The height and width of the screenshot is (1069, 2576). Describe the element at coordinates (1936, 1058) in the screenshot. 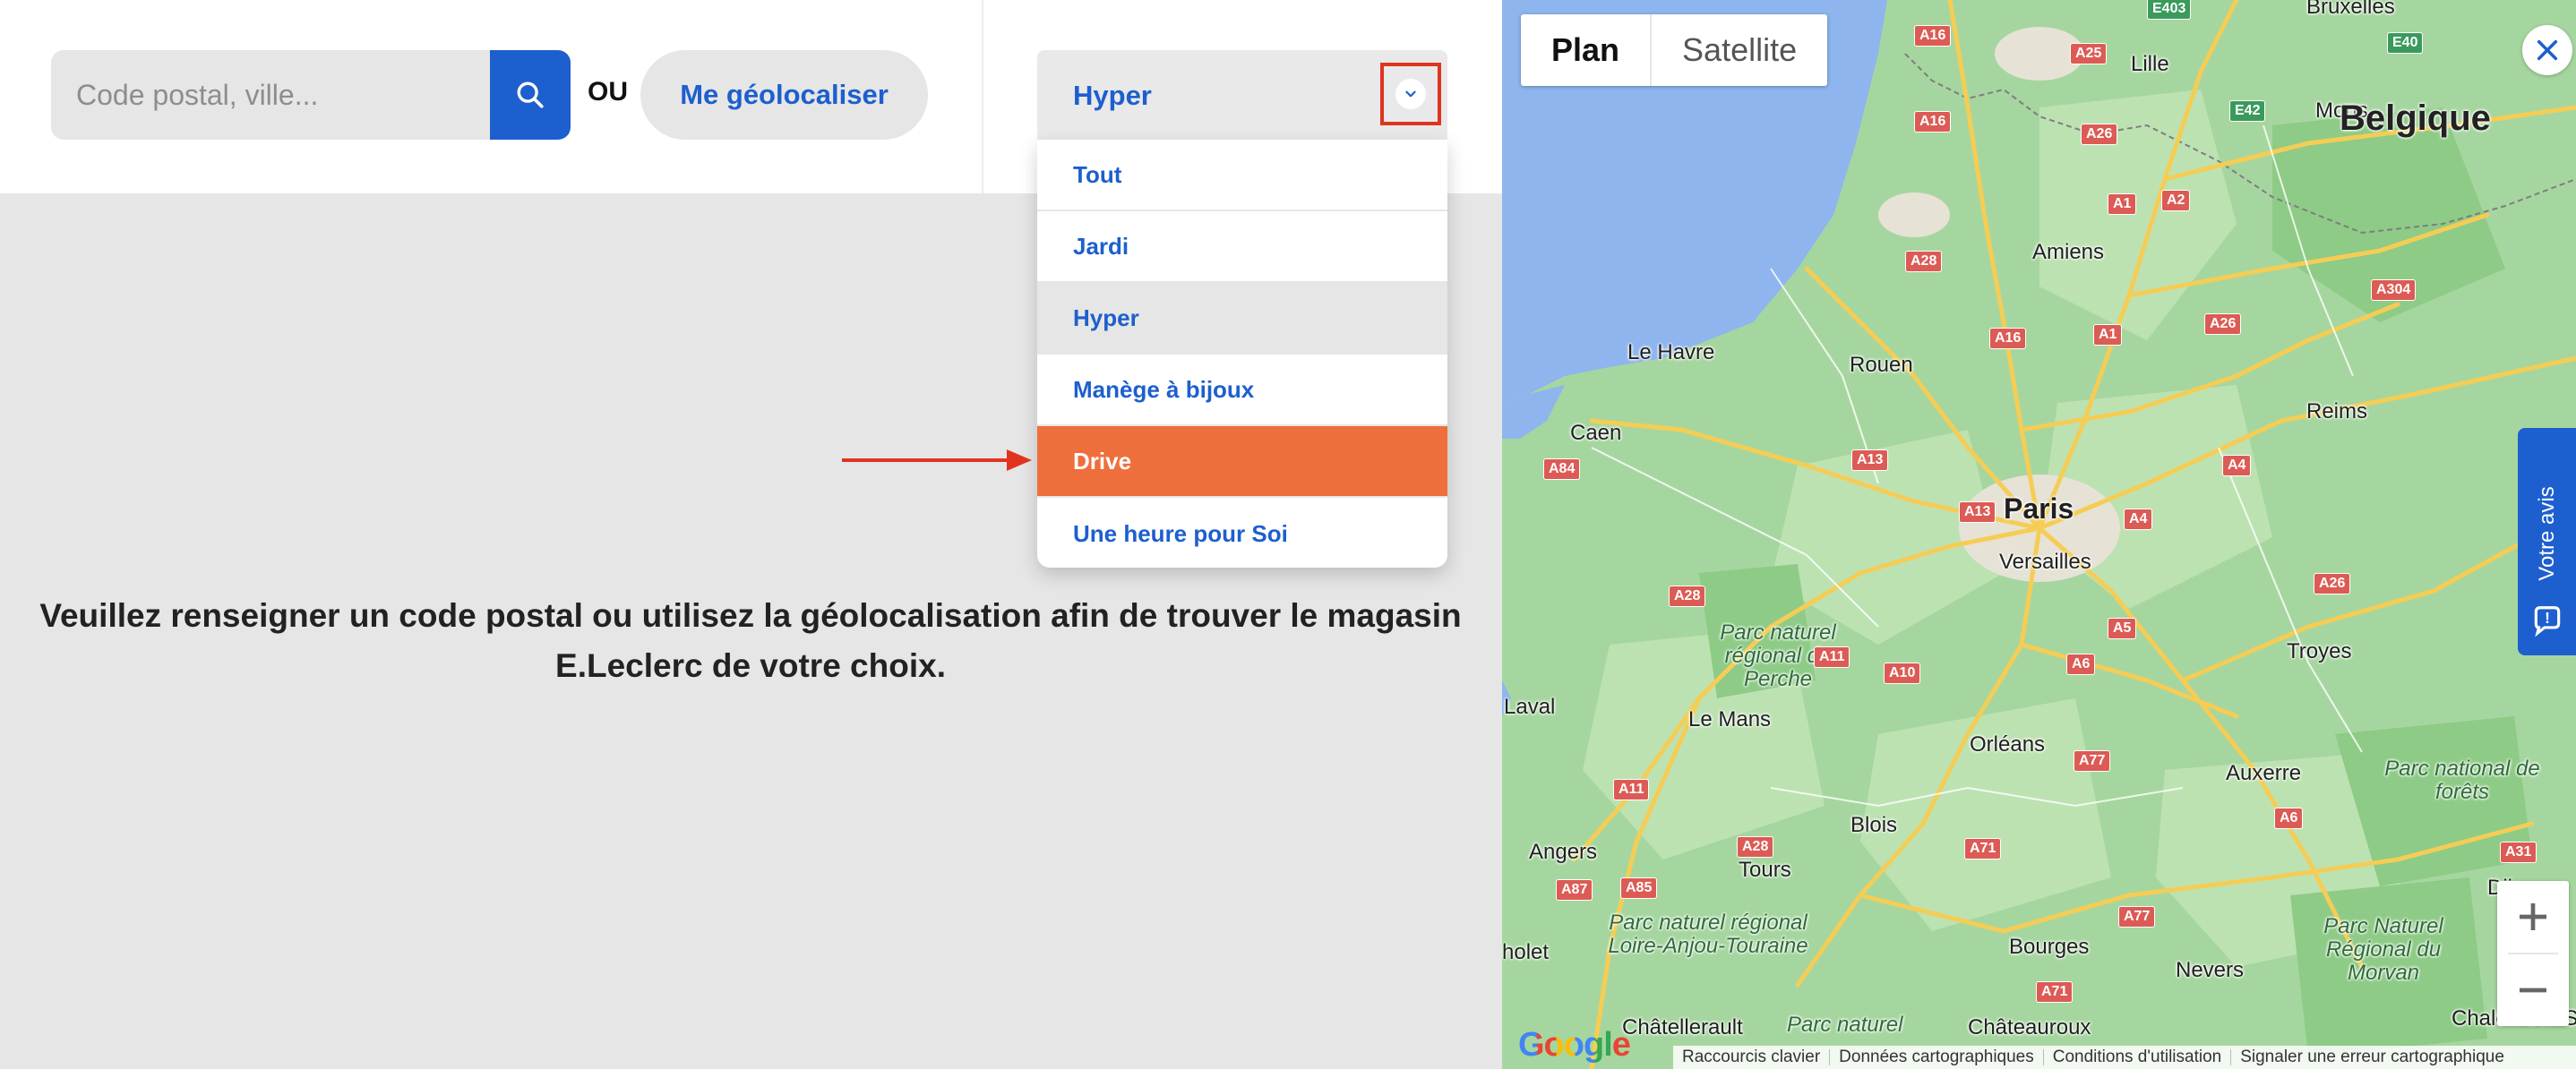

I see `map-data-link: Données cartographiques` at that location.